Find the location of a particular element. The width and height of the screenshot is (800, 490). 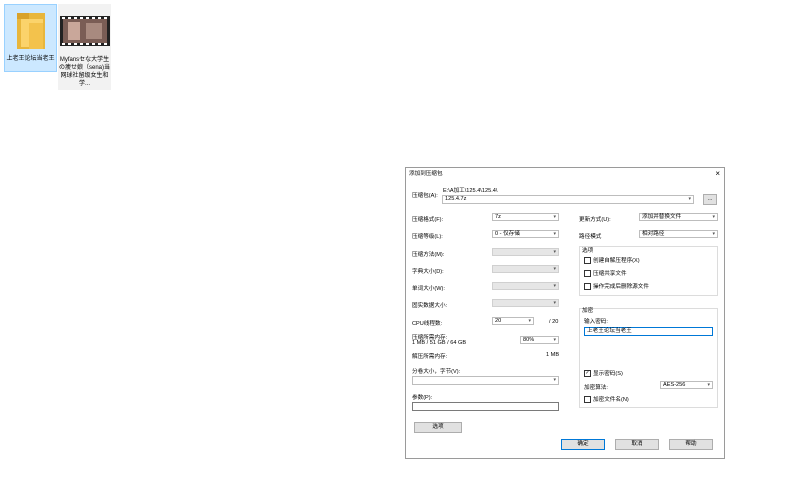

path-mode-combo: 相对路径 ▾ is located at coordinates (678, 234).